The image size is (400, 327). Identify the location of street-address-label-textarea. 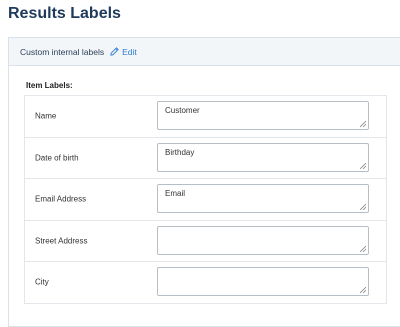
(263, 240).